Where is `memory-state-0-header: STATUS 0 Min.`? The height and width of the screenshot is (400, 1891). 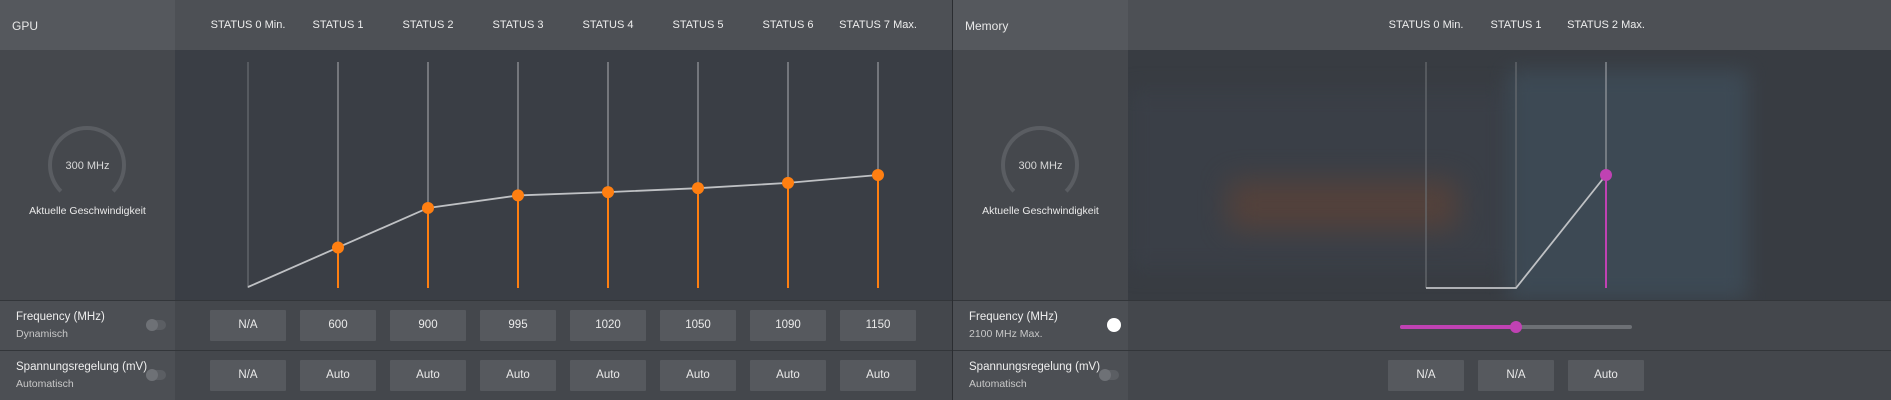 memory-state-0-header: STATUS 0 Min. is located at coordinates (1426, 25).